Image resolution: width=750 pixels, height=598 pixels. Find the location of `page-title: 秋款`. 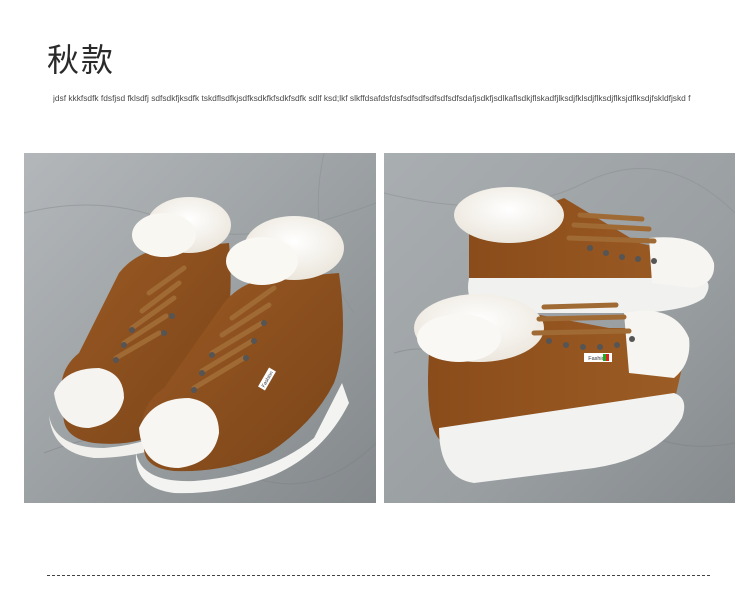

page-title: 秋款 is located at coordinates (81, 60).